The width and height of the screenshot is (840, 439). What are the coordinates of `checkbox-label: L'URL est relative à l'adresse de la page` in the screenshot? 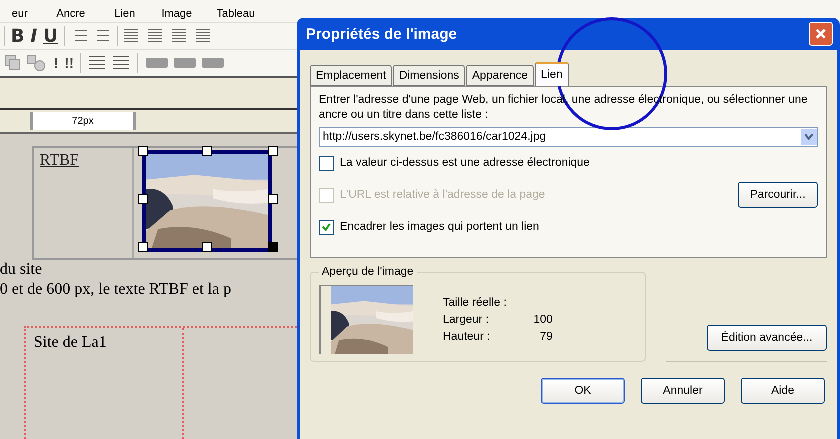 It's located at (443, 195).